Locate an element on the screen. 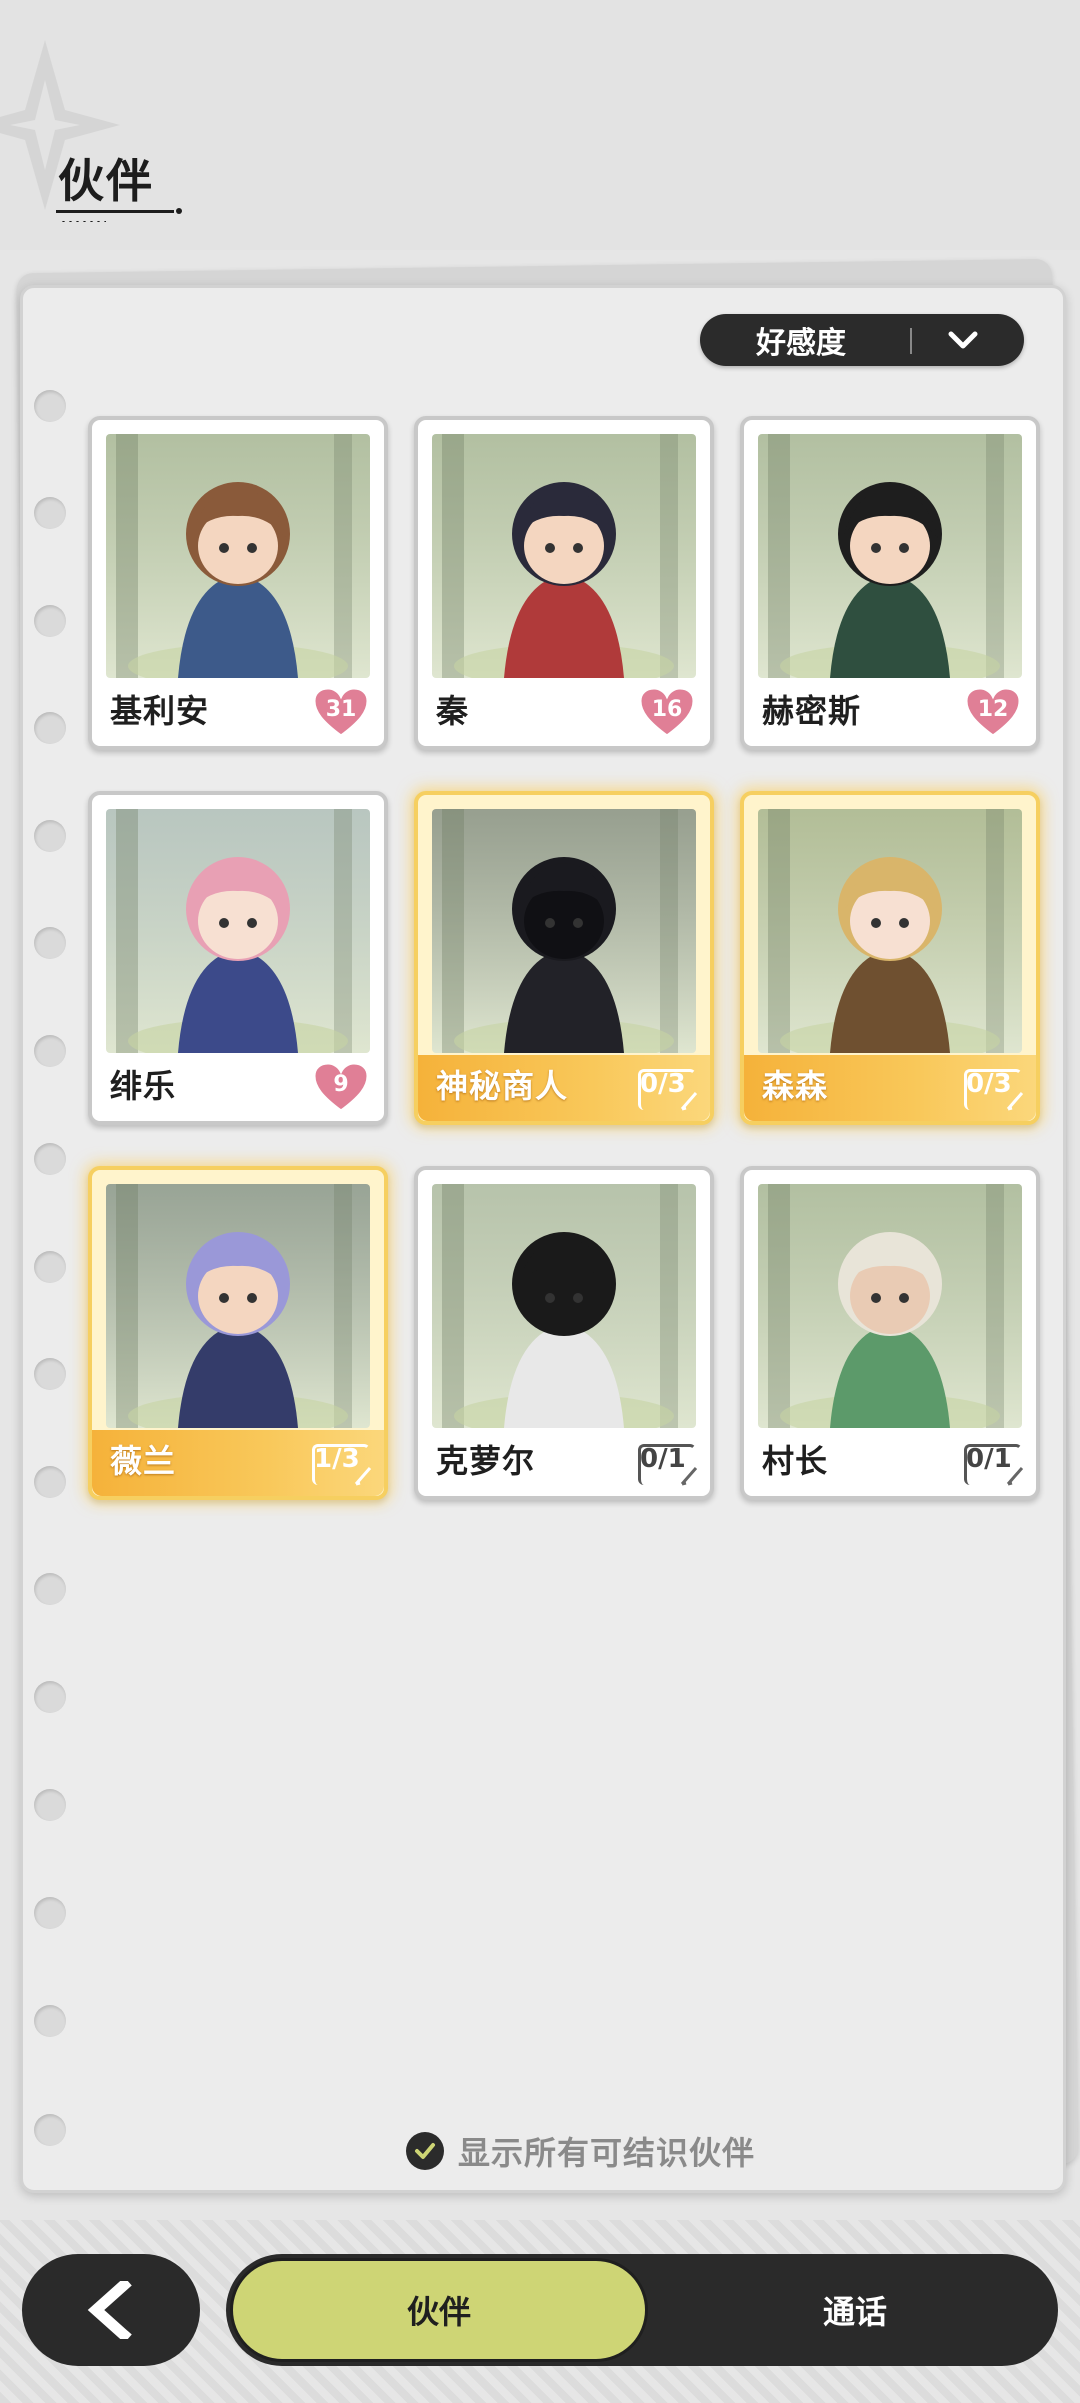  affection-heart-icon: 31 is located at coordinates (341, 712).